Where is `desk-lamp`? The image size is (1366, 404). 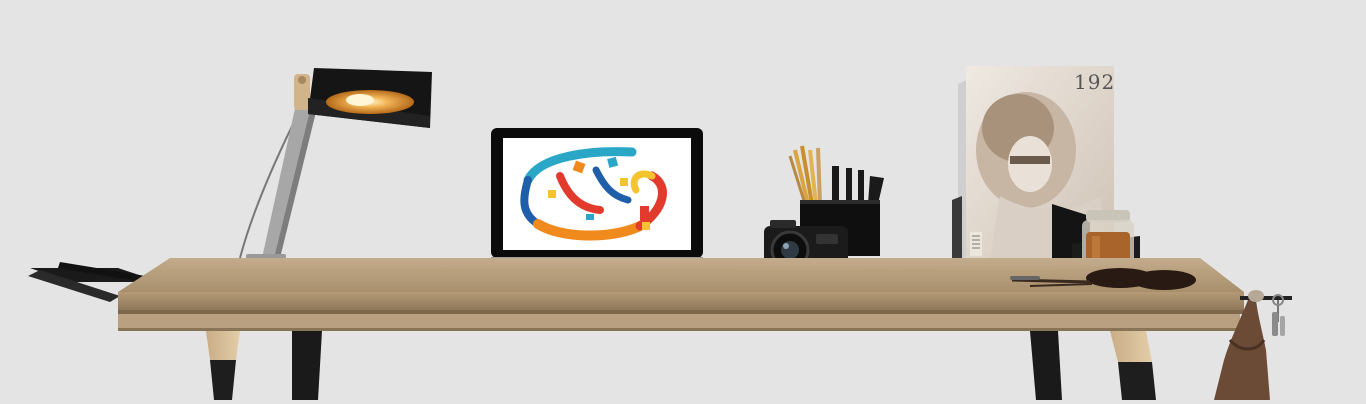
desk-lamp is located at coordinates (335, 164).